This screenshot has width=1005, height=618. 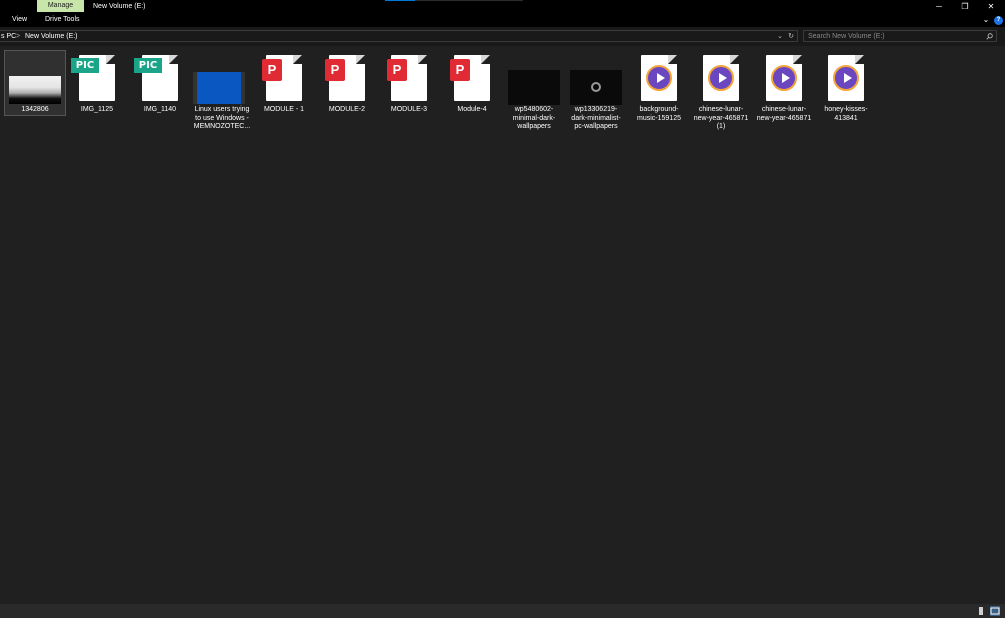 What do you see at coordinates (939, 6) in the screenshot?
I see `minimize-button: ─` at bounding box center [939, 6].